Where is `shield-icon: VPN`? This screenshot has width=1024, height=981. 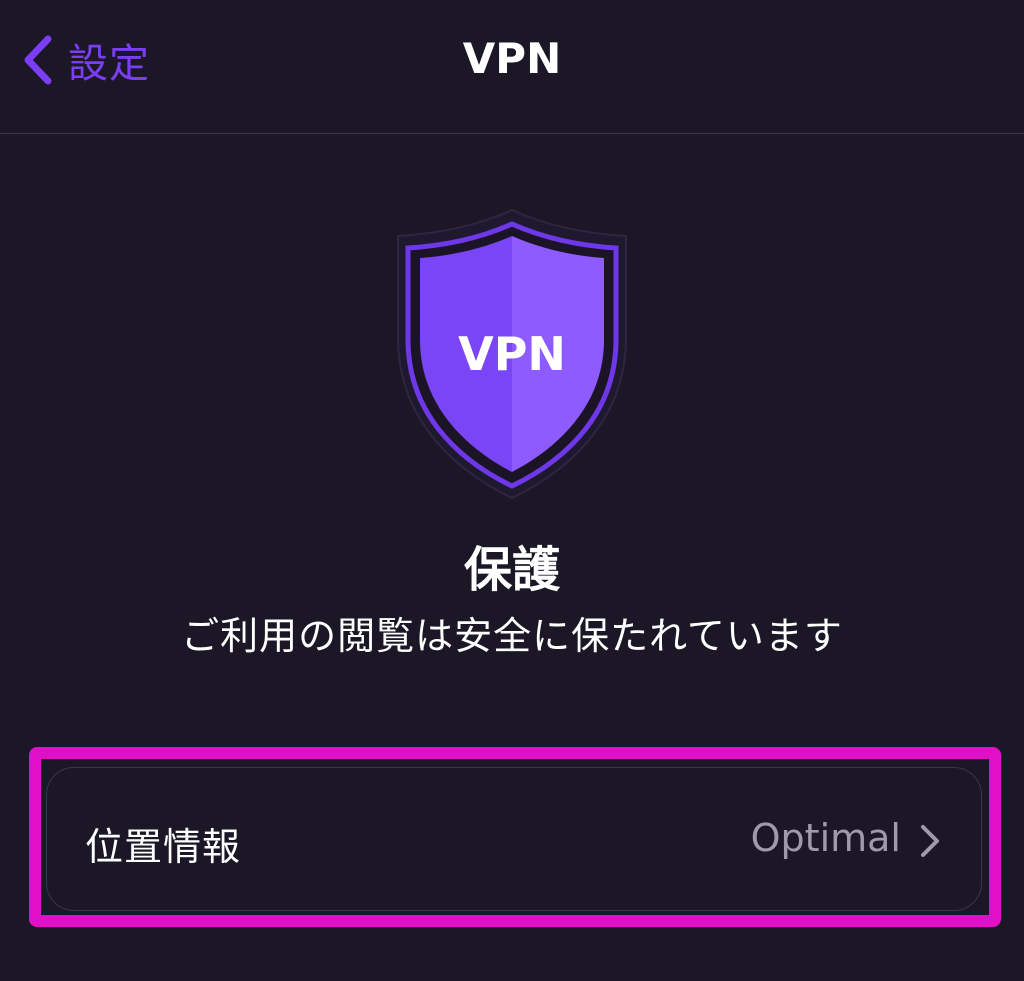 shield-icon: VPN is located at coordinates (512, 354).